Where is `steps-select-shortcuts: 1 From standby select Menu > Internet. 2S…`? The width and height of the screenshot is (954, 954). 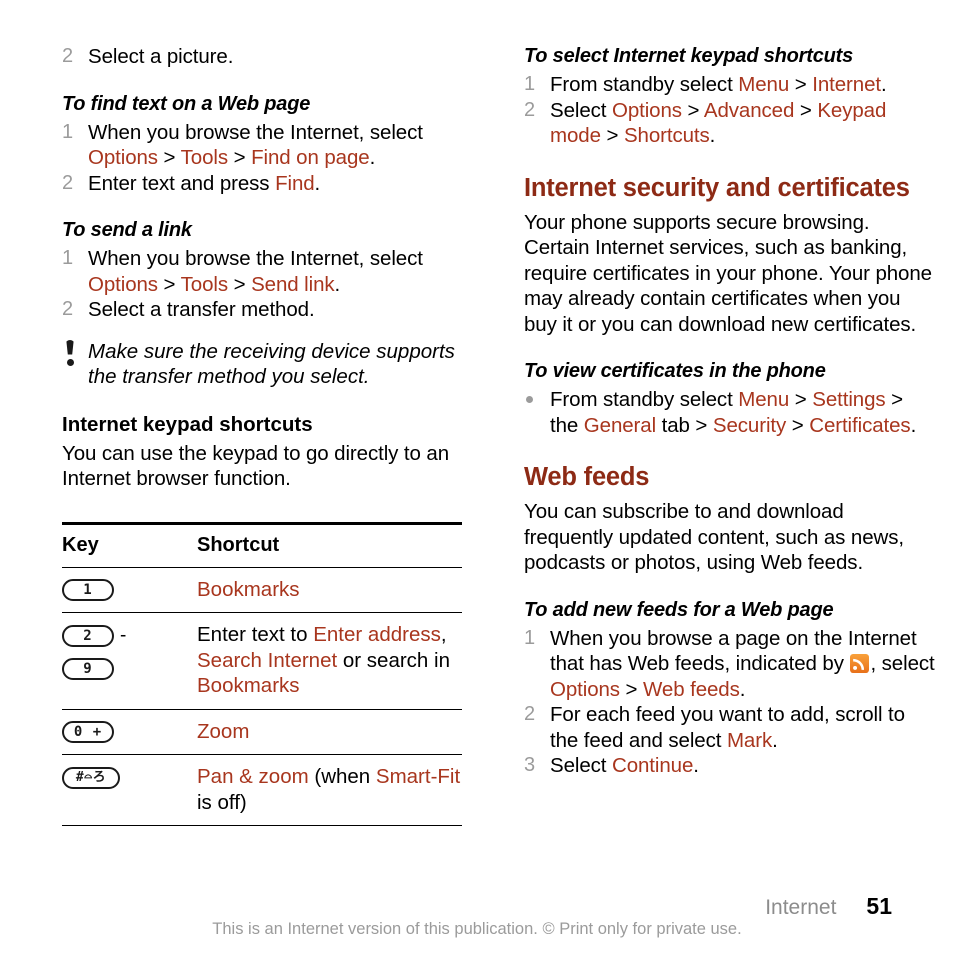 steps-select-shortcuts: 1 From standby select Menu > Internet. 2S… is located at coordinates (730, 110).